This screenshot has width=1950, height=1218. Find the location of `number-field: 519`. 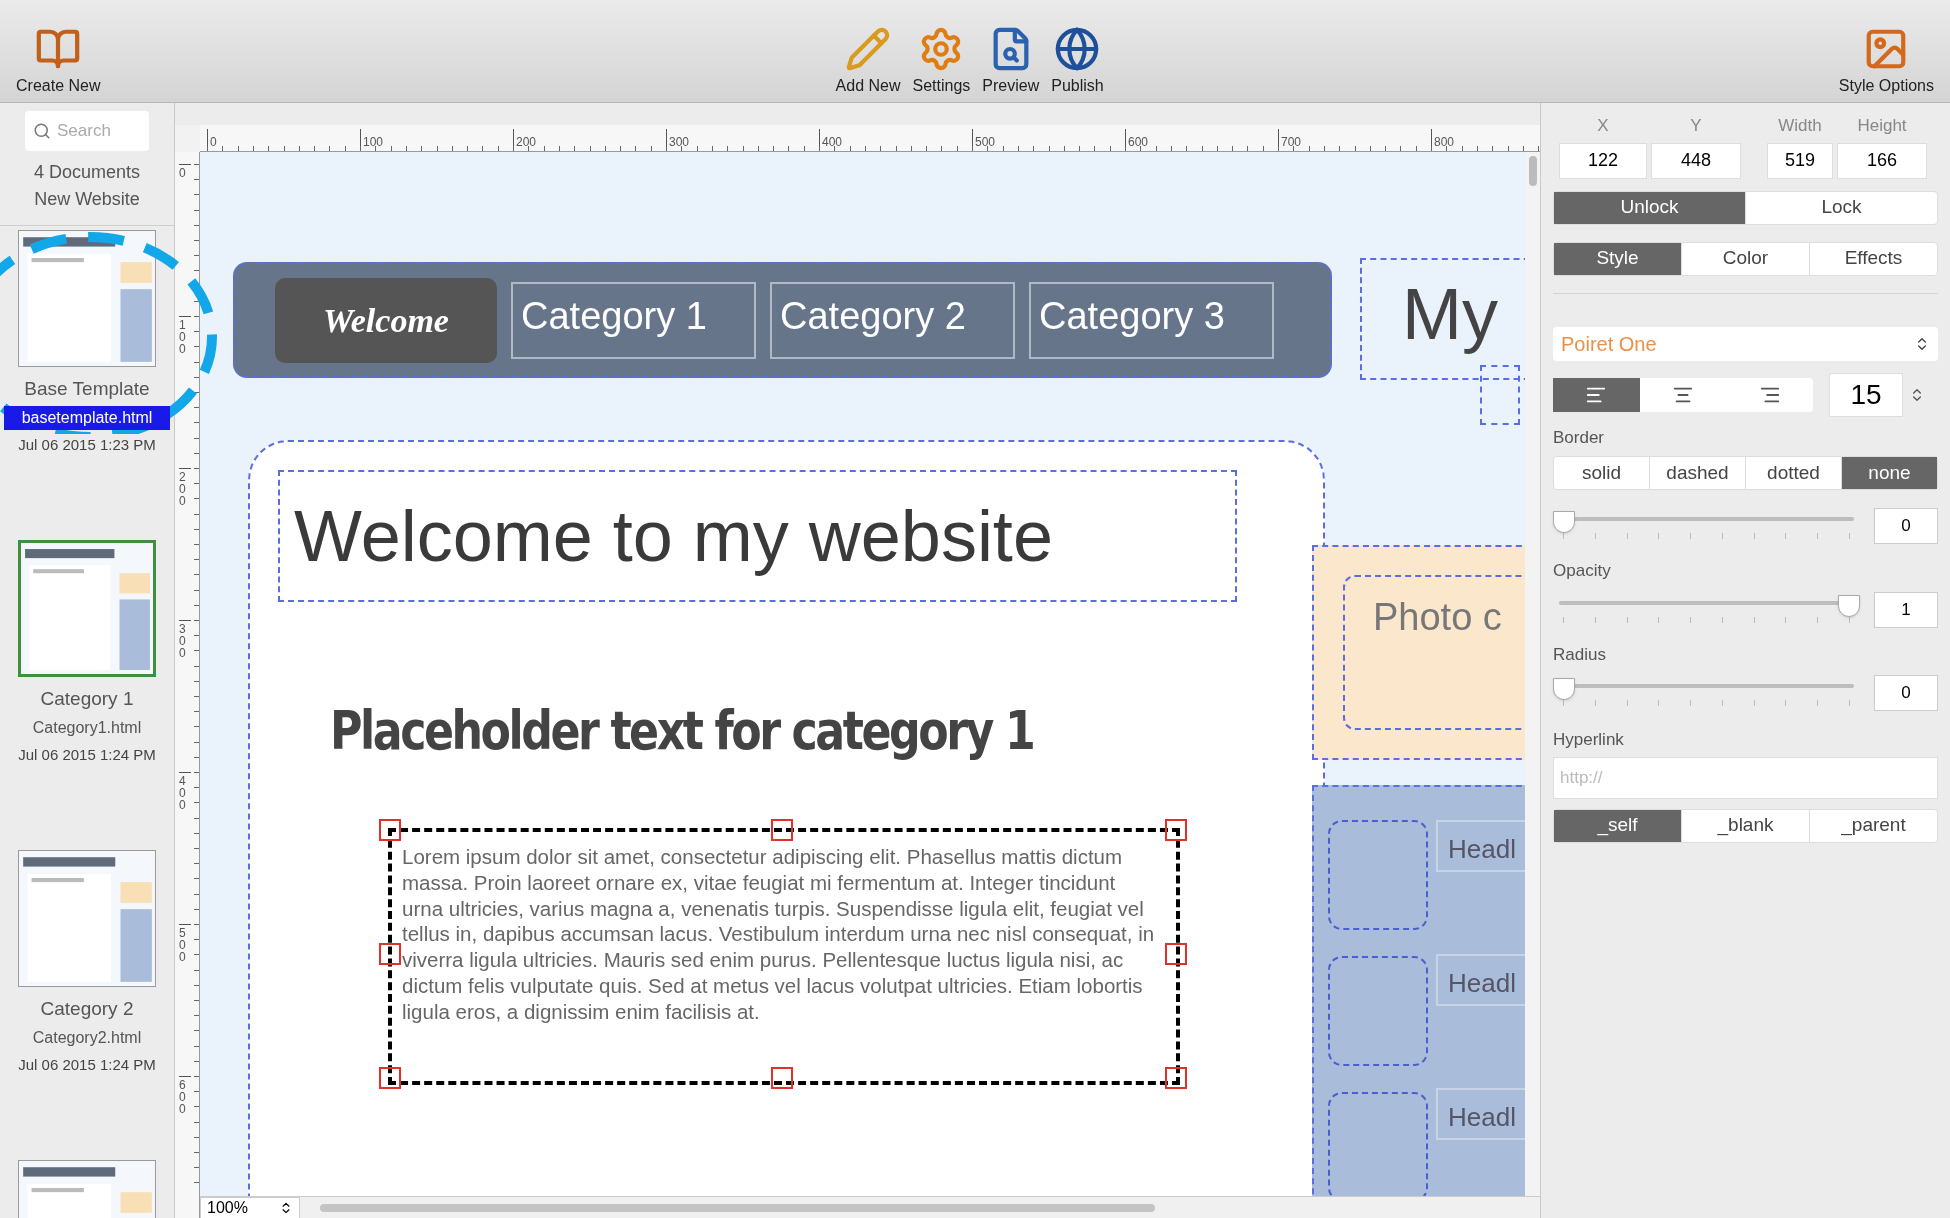

number-field: 519 is located at coordinates (1800, 160).